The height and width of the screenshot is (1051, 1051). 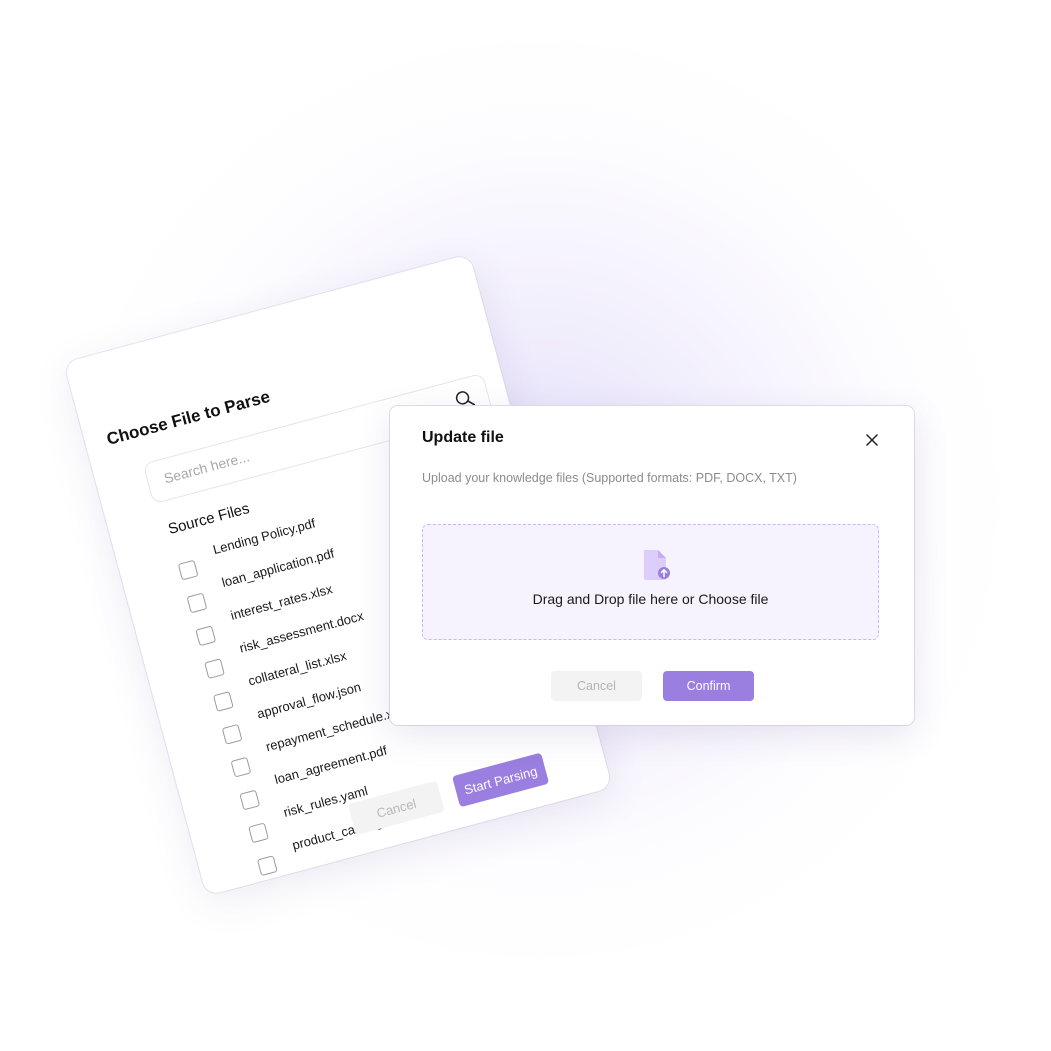 I want to click on file-upload-icon, so click(x=657, y=565).